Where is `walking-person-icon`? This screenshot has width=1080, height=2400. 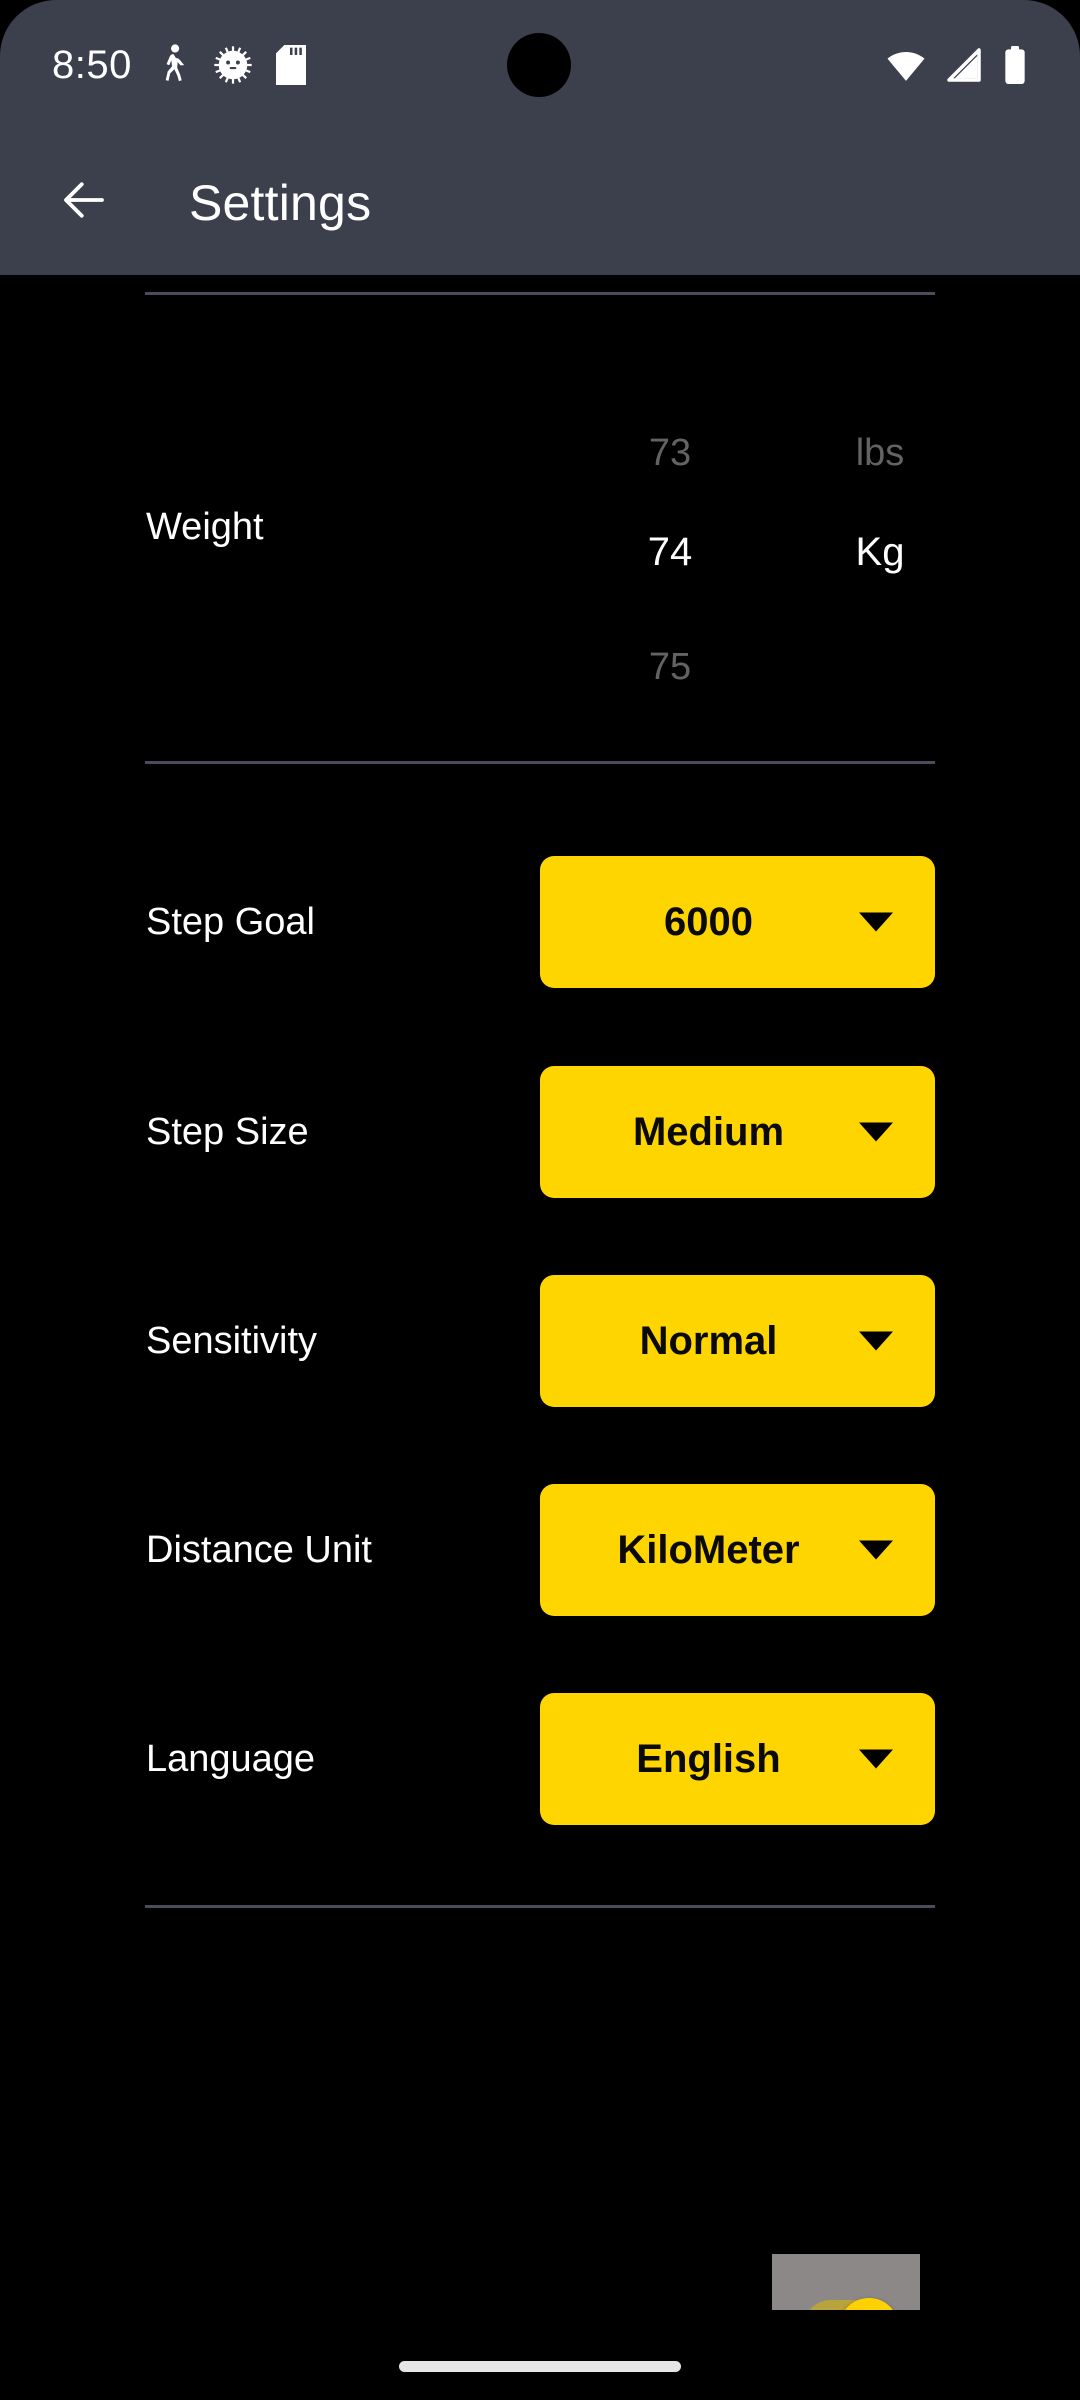 walking-person-icon is located at coordinates (173, 65).